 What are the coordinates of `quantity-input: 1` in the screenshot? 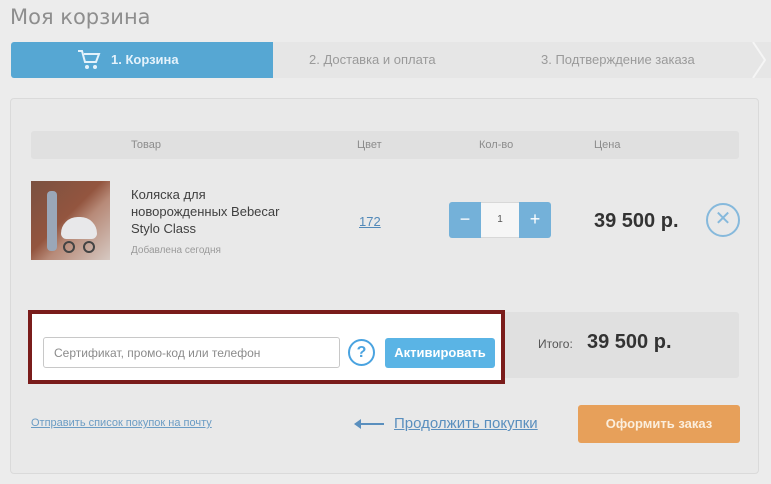 It's located at (500, 220).